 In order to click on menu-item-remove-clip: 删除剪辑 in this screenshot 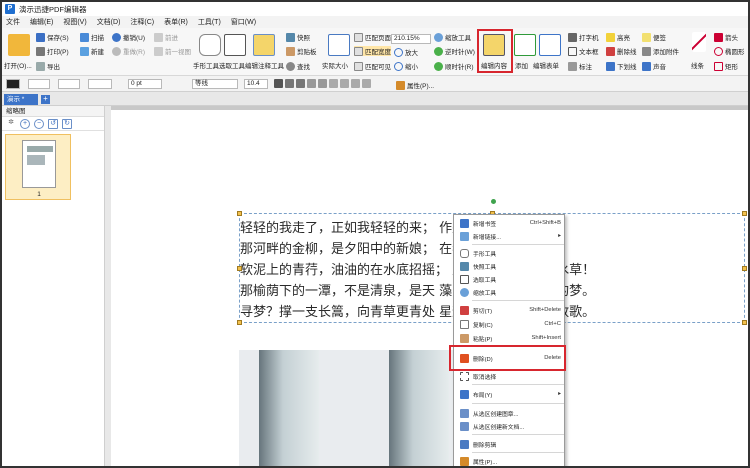, I will do `click(510, 444)`.